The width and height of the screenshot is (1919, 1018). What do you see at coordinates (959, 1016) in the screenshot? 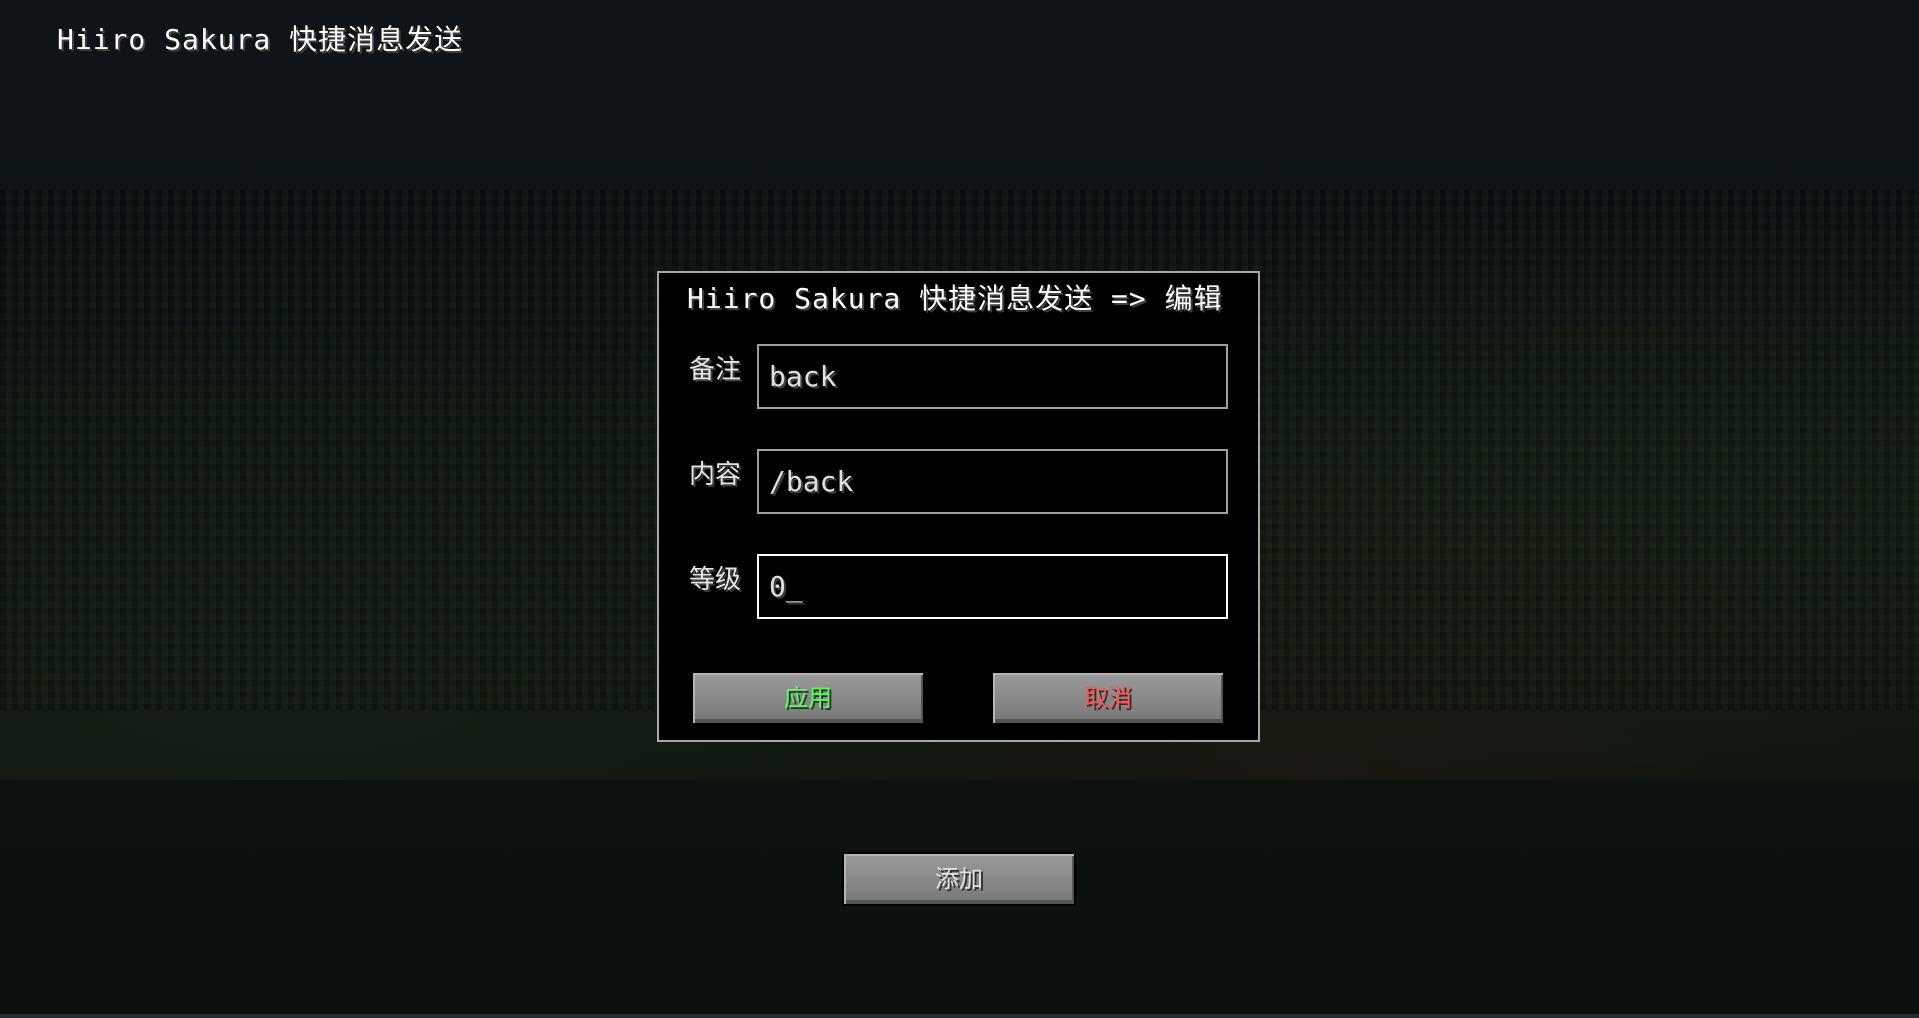
I see `bottom-strip` at bounding box center [959, 1016].